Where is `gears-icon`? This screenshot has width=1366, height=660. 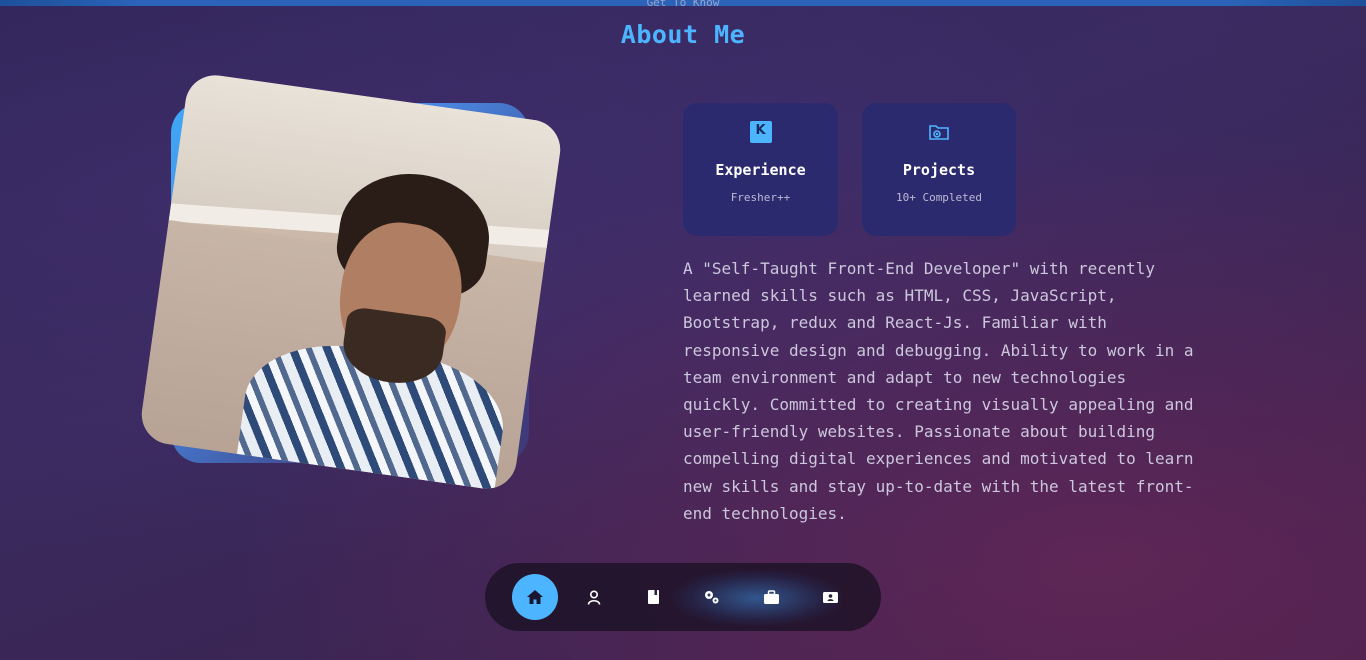
gears-icon is located at coordinates (712, 597).